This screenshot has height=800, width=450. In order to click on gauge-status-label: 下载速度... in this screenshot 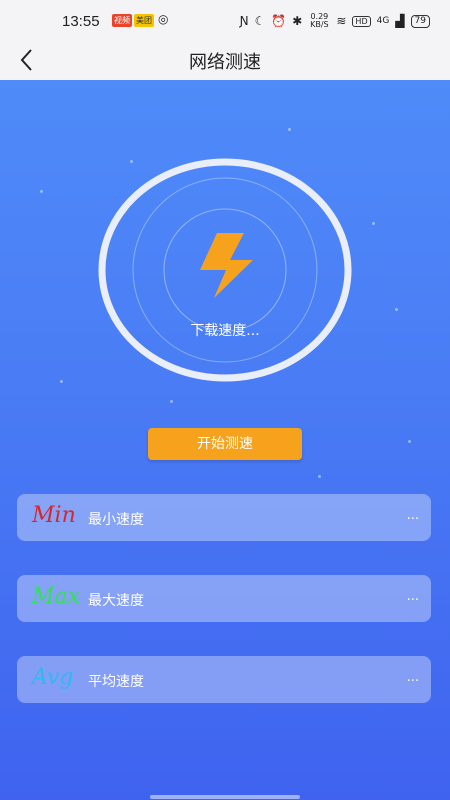, I will do `click(225, 331)`.